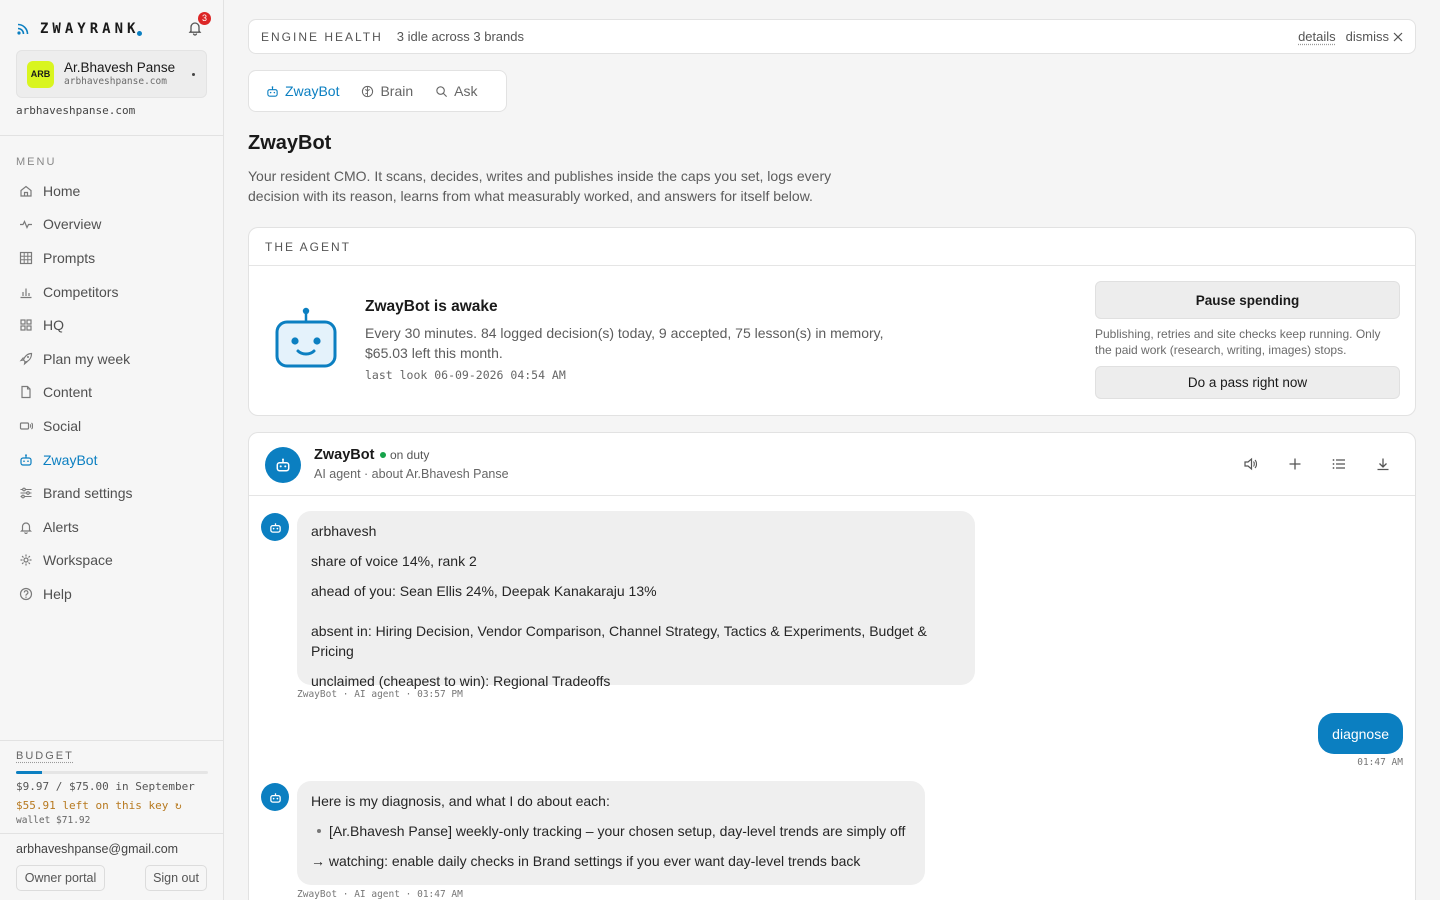 Image resolution: width=1440 pixels, height=900 pixels. What do you see at coordinates (1360, 733) in the screenshot?
I see `user-message: diagnose` at bounding box center [1360, 733].